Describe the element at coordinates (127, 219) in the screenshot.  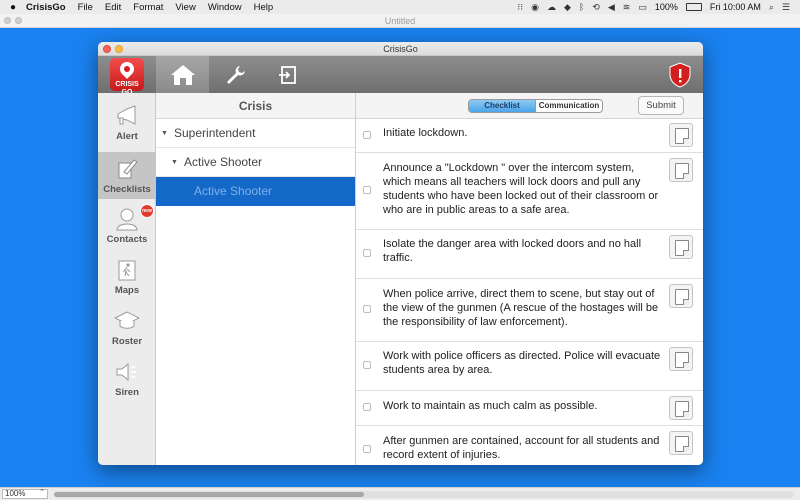
I see `person-icon` at that location.